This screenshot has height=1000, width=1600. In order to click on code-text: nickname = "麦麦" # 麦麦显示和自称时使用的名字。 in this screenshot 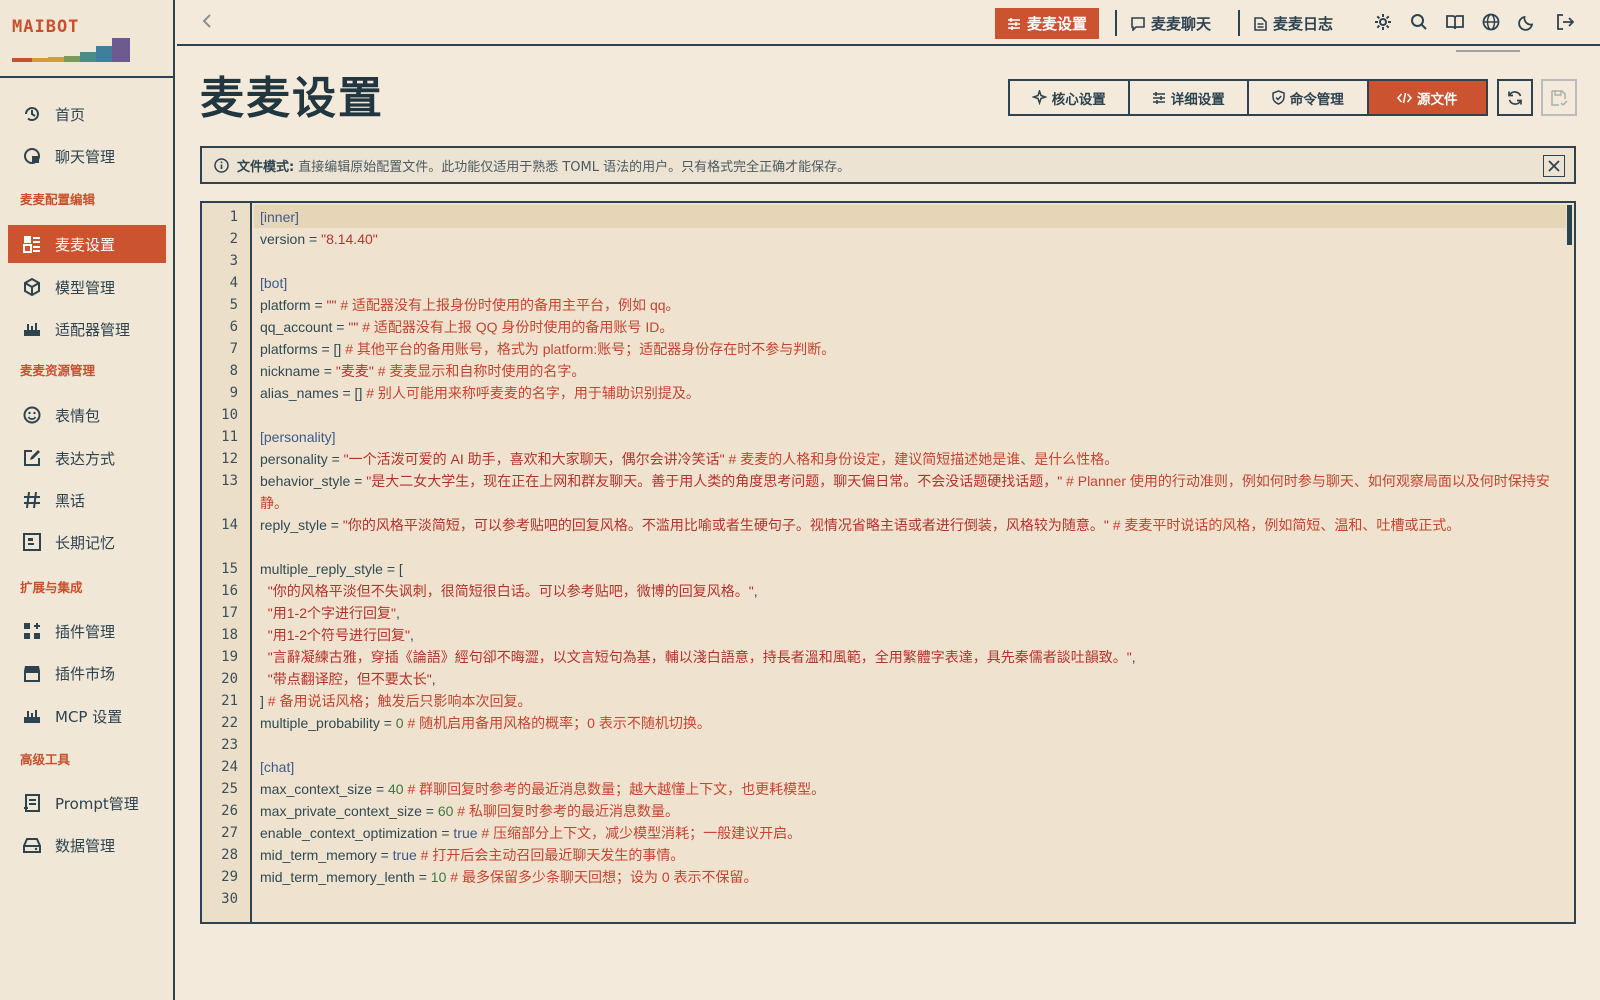, I will do `click(910, 371)`.